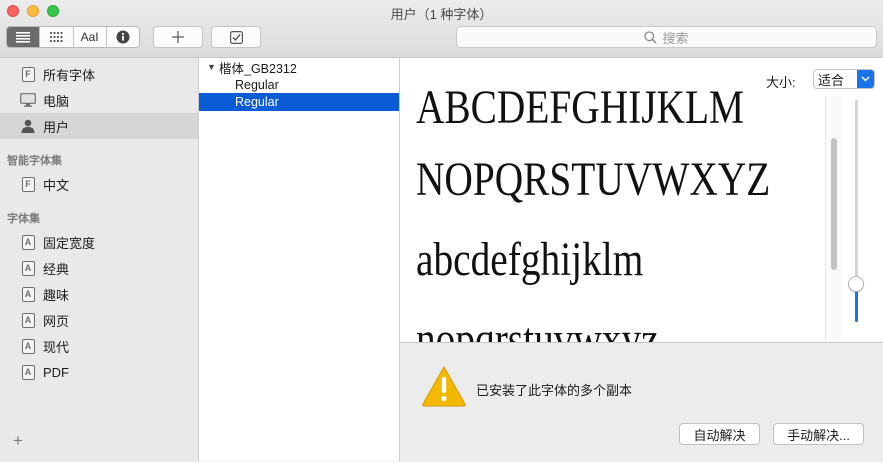 The height and width of the screenshot is (462, 883). What do you see at coordinates (99, 372) in the screenshot?
I see `sidebar-item-pdf: A PDF` at bounding box center [99, 372].